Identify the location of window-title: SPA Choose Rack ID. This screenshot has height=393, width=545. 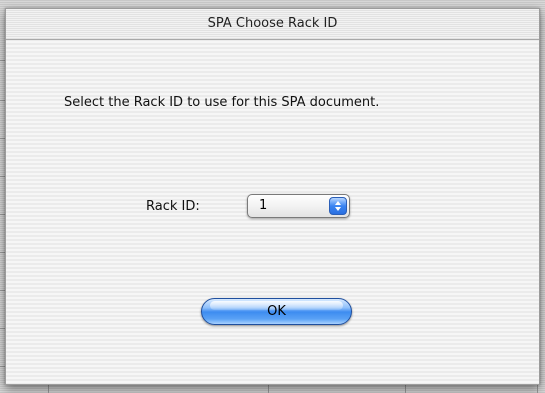
(272, 23).